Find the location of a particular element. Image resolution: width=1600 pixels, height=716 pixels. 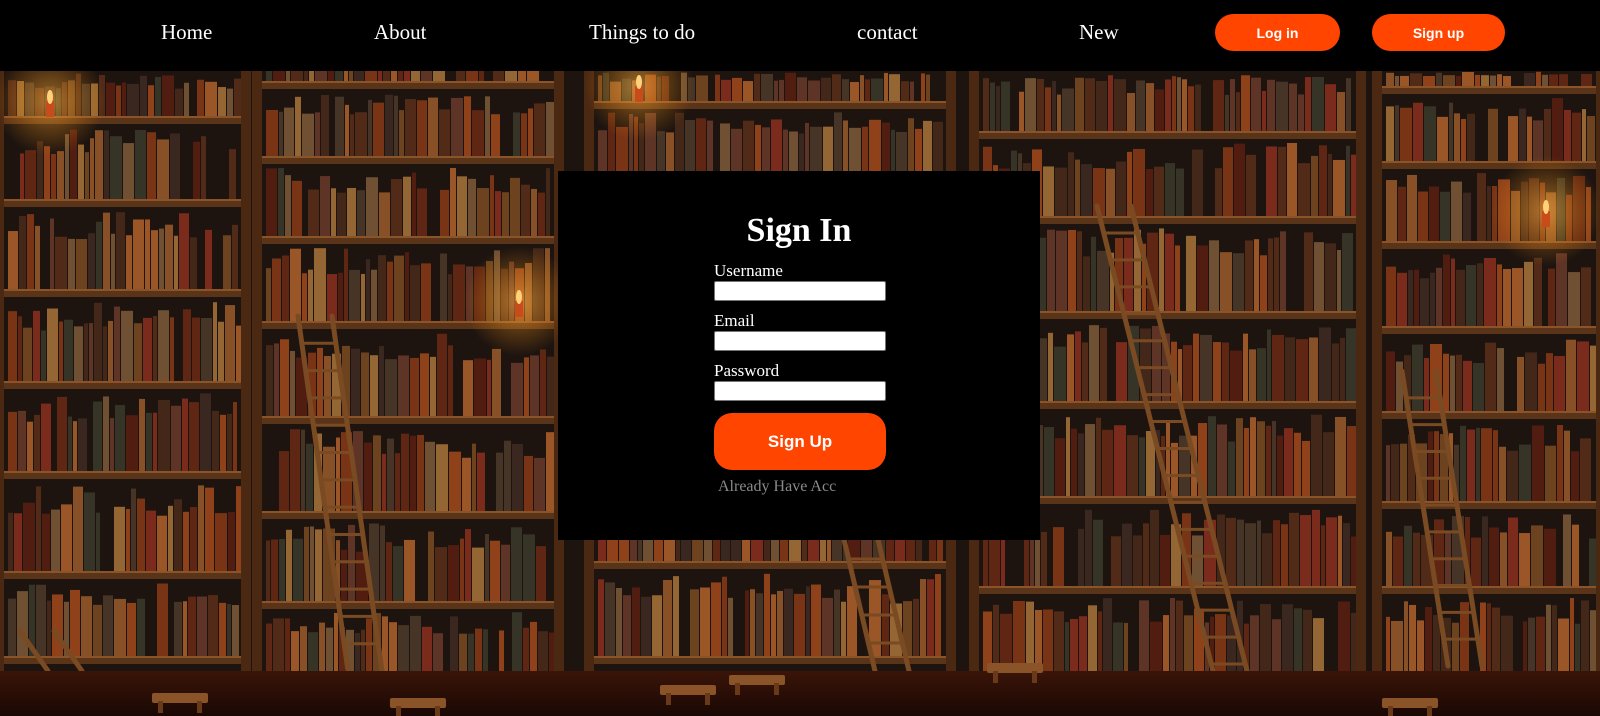

password-input is located at coordinates (800, 391).